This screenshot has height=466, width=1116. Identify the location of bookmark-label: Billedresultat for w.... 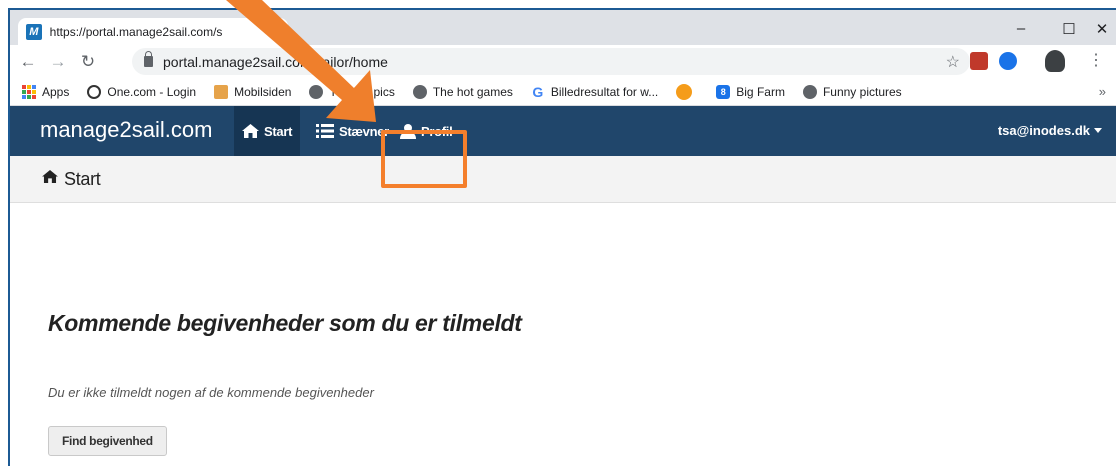
(604, 91).